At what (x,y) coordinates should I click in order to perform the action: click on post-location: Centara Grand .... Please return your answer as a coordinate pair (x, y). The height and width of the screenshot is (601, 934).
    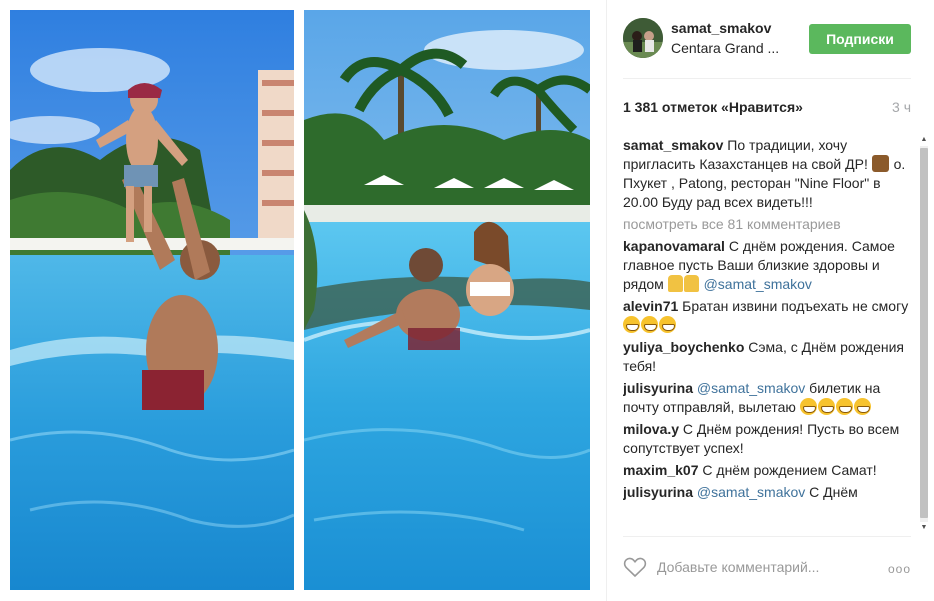
    Looking at the image, I should click on (731, 48).